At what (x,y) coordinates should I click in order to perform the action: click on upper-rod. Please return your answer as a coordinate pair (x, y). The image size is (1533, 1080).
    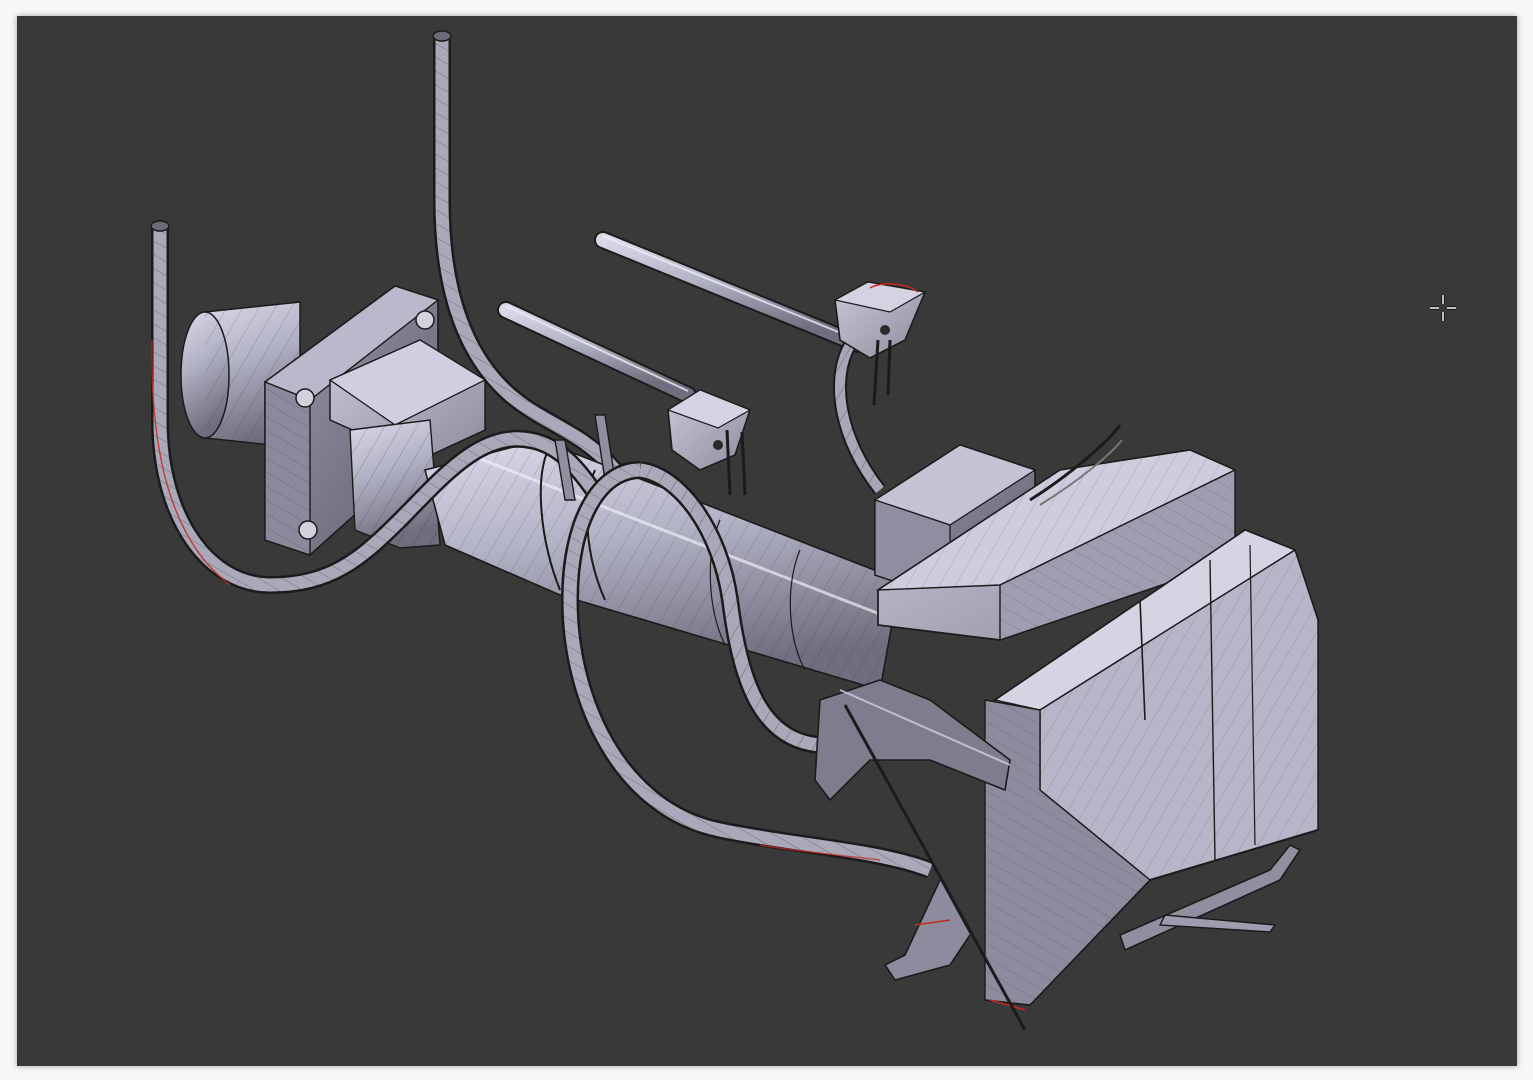
    Looking at the image, I should click on (730, 292).